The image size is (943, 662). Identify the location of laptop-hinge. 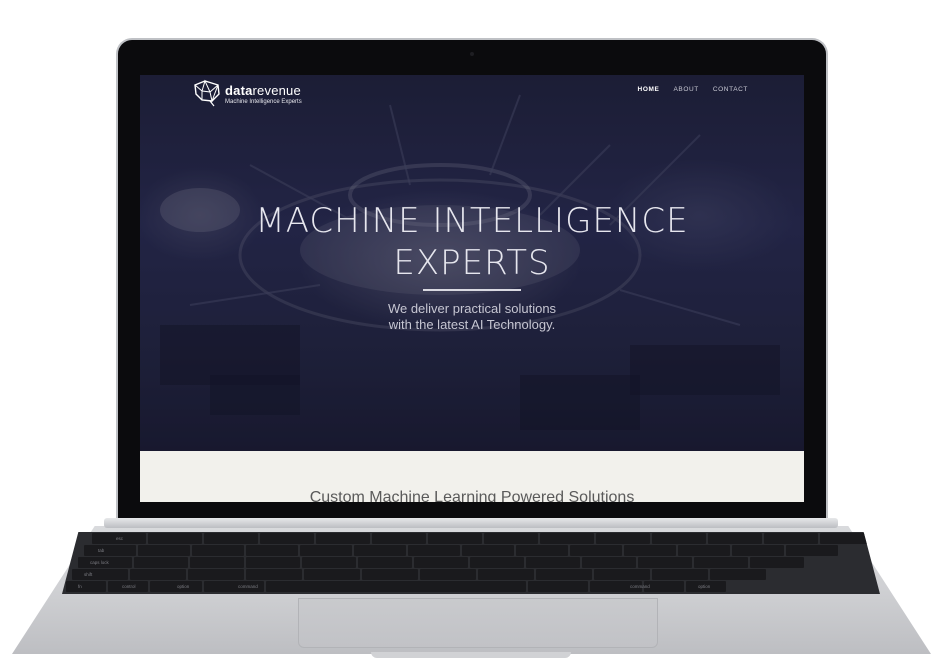
(471, 523).